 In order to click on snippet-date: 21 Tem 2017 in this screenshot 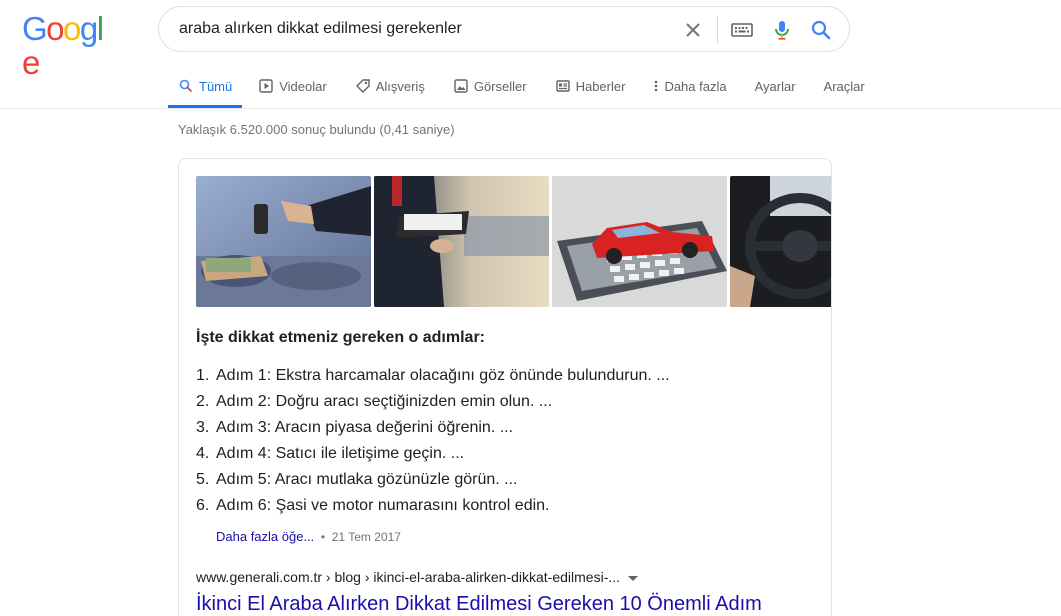, I will do `click(366, 537)`.